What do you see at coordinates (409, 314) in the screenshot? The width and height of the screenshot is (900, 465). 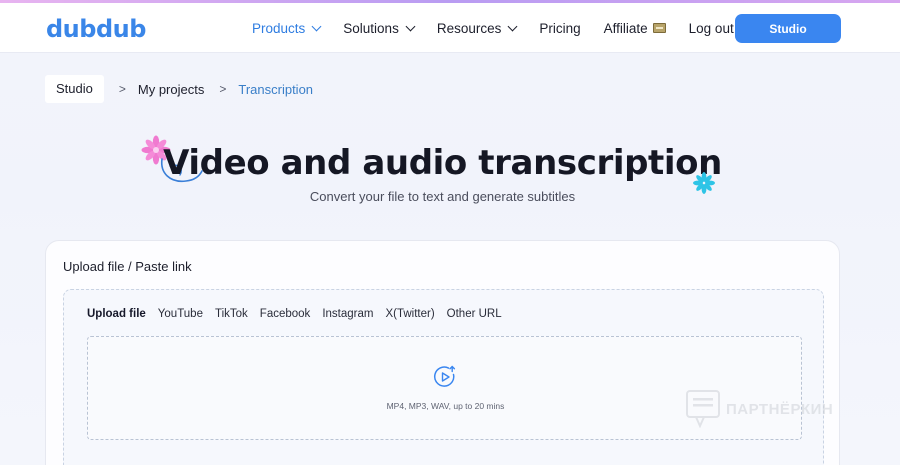 I see `tab-x-twitter: X(Twitter)` at bounding box center [409, 314].